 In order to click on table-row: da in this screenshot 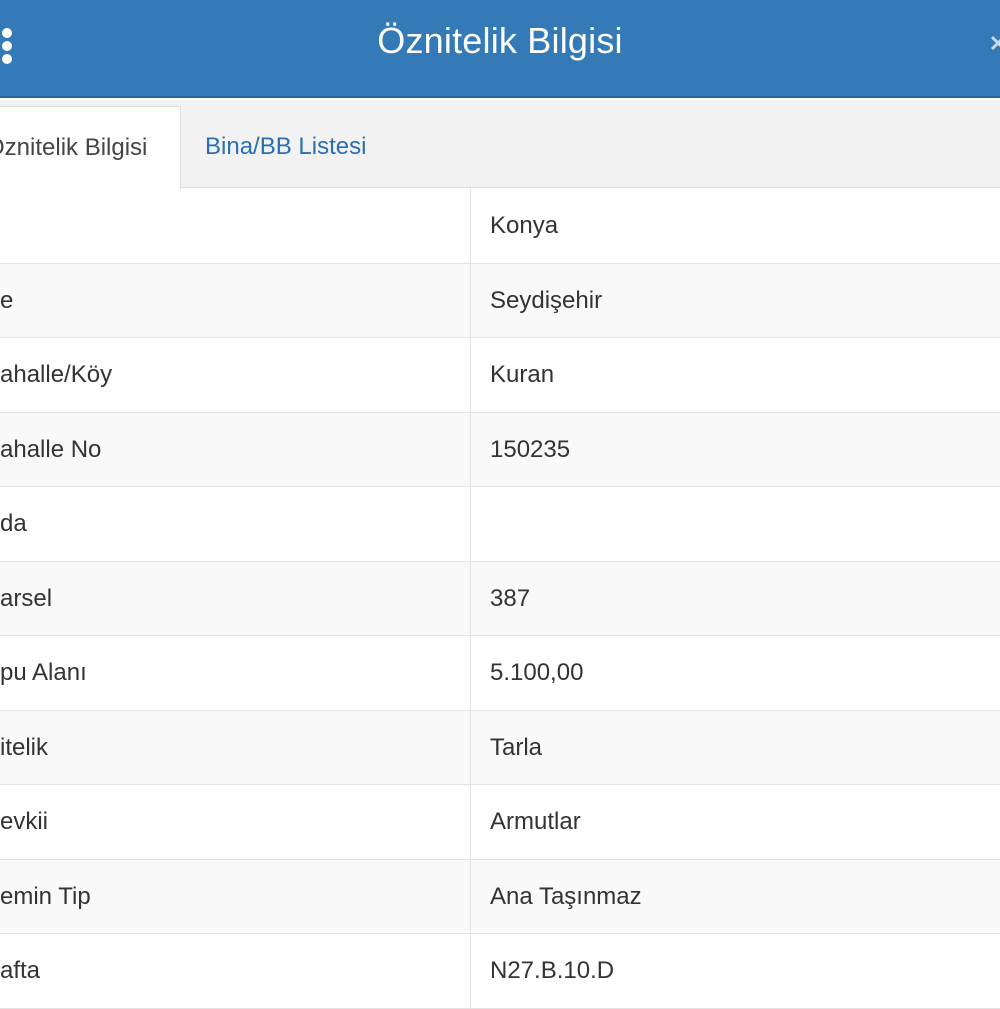, I will do `click(500, 524)`.